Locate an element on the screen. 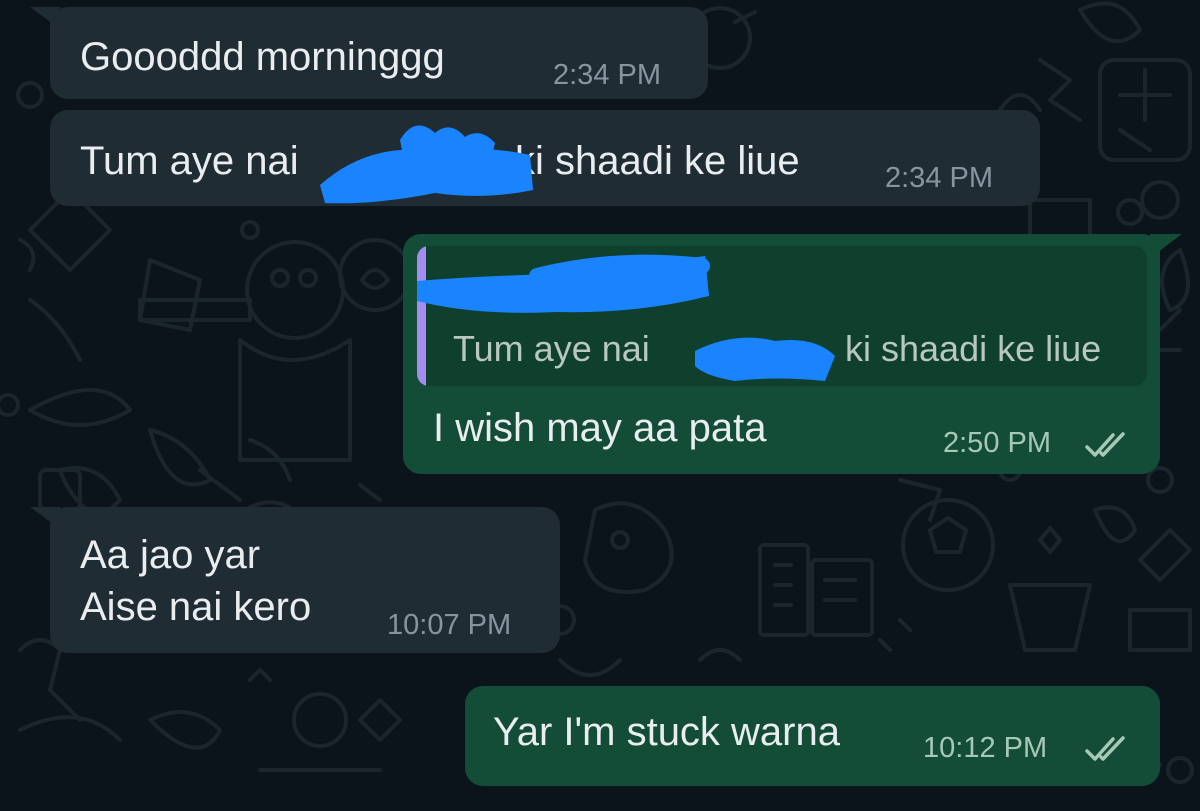 This screenshot has width=1200, height=811. redaction-scribble-sender is located at coordinates (563, 283).